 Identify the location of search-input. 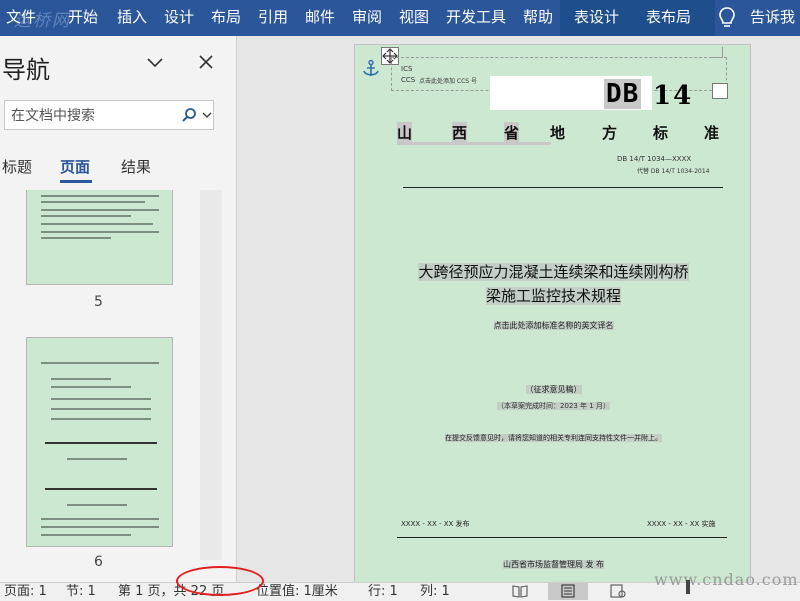
(91, 116).